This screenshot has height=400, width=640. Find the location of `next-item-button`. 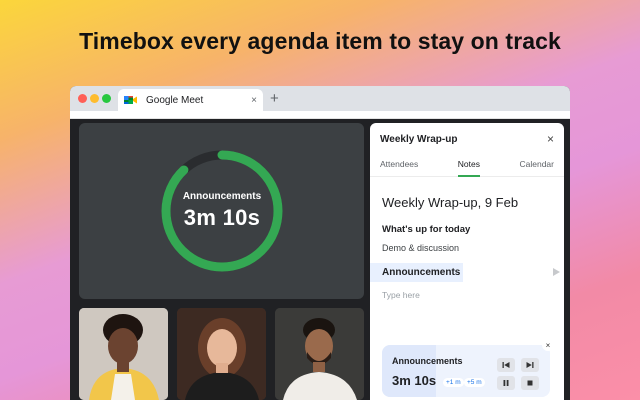

next-item-button is located at coordinates (530, 365).